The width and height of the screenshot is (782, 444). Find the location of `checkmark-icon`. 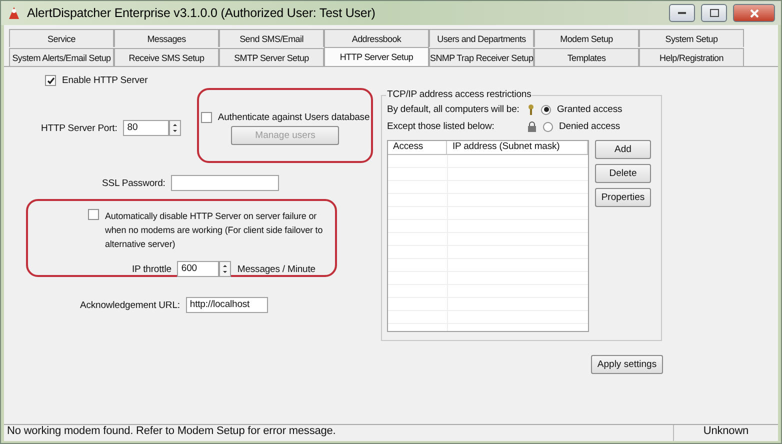

checkmark-icon is located at coordinates (50, 80).